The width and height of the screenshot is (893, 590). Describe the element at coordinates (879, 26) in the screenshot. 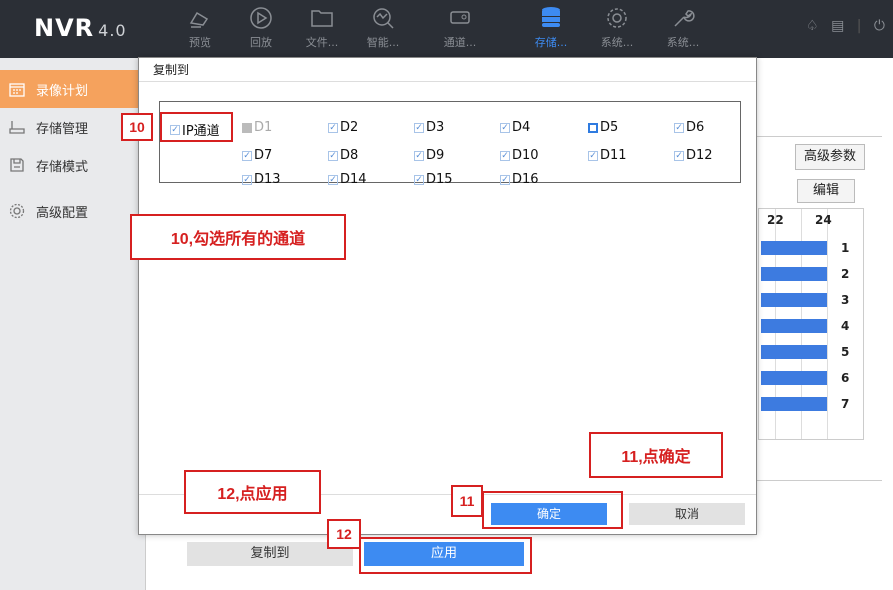

I see `power-icon: ⏻` at that location.